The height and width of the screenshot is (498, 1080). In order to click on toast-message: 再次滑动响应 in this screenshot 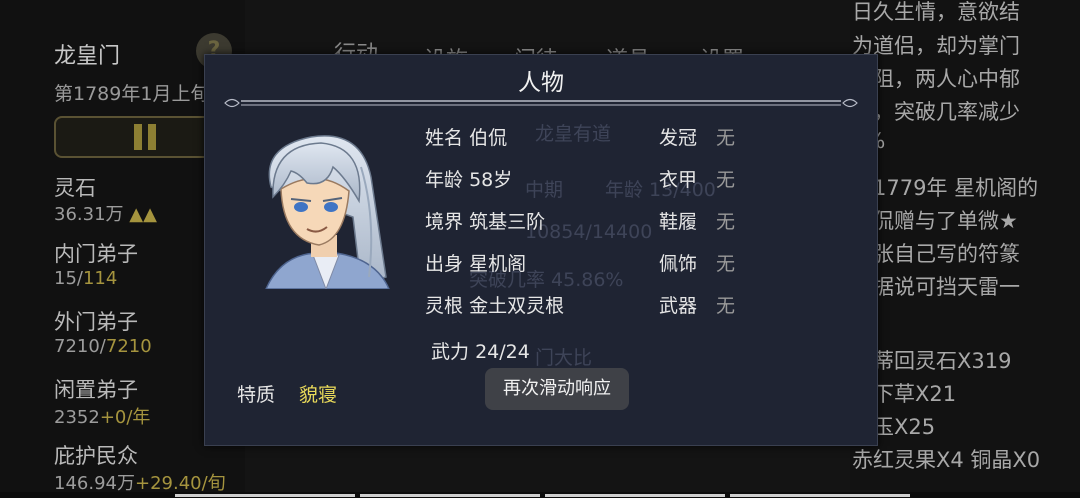, I will do `click(557, 389)`.